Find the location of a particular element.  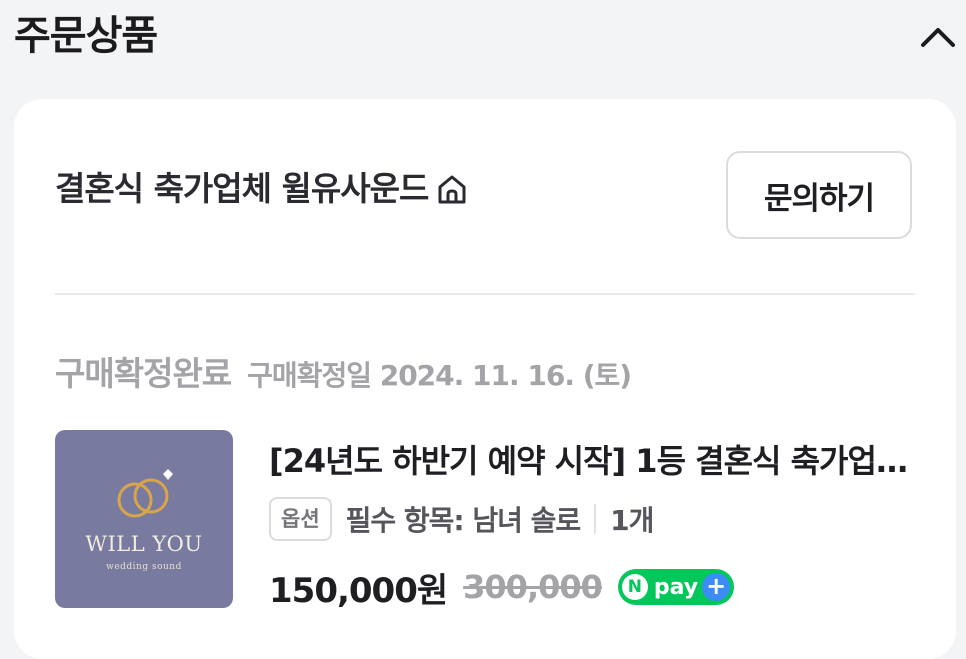

store-name-link: 결혼식 축가업체 윌유사운드 is located at coordinates (262, 189).